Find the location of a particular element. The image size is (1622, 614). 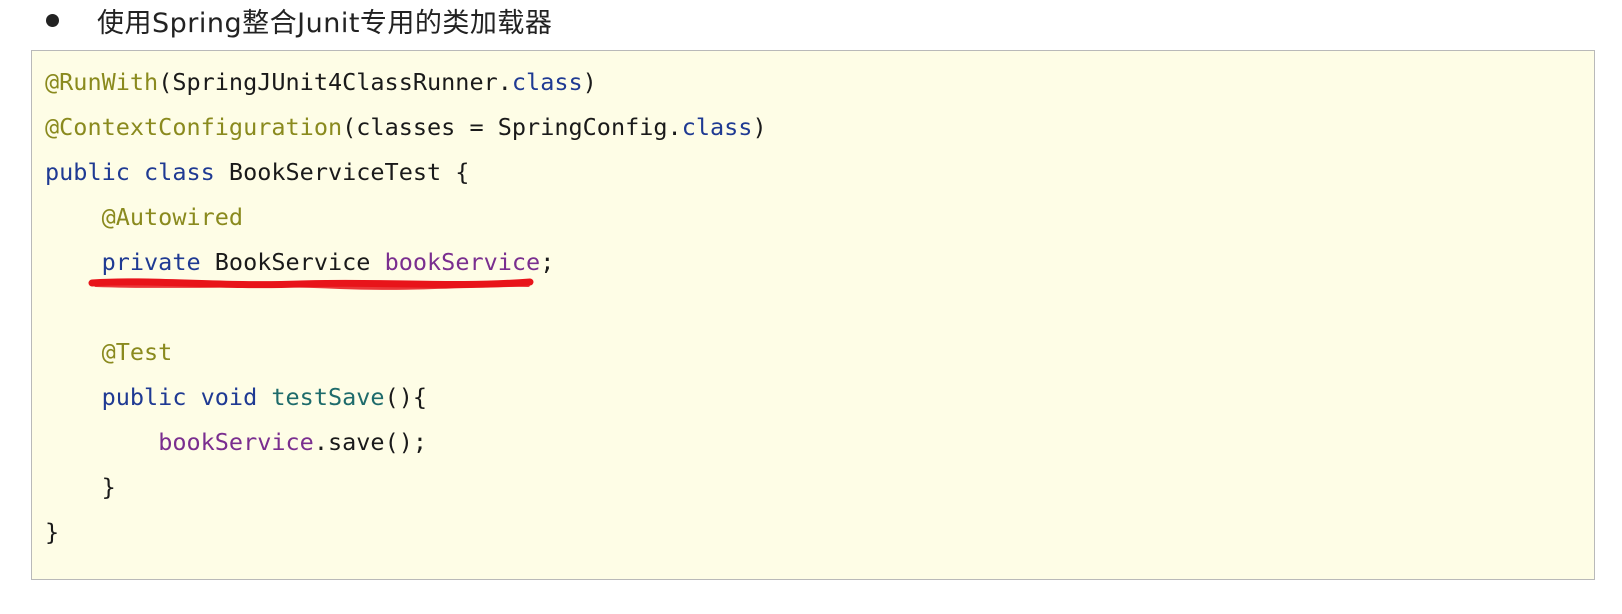

code-line: public void testSave(){ is located at coordinates (236, 397).